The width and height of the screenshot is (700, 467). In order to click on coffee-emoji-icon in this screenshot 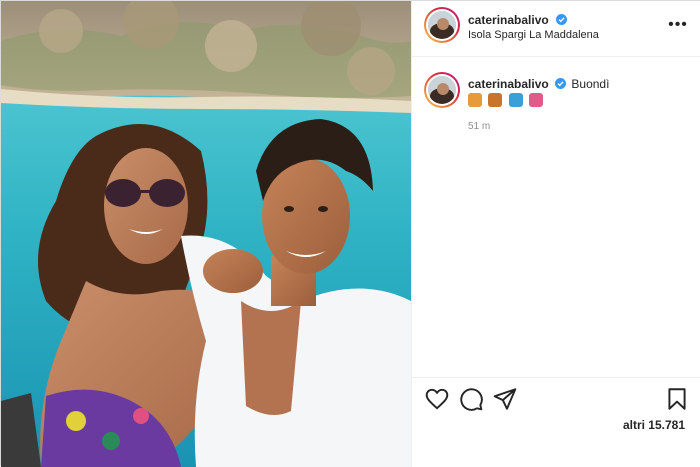, I will do `click(495, 100)`.